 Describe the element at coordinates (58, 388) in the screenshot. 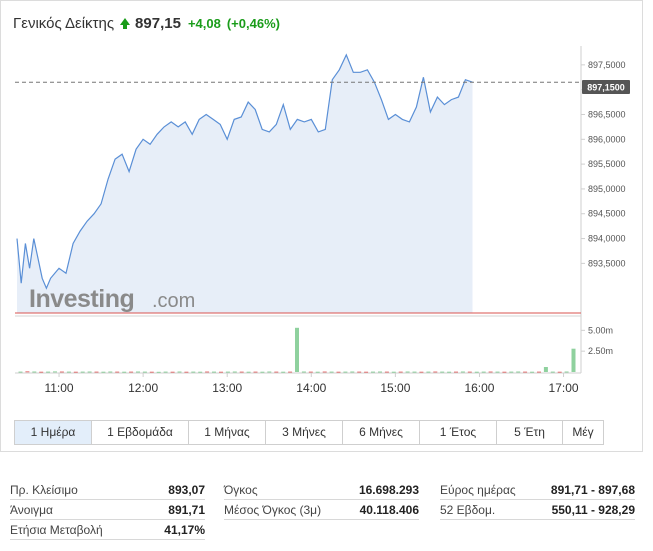

I see `x-tick-label: 11:00` at that location.